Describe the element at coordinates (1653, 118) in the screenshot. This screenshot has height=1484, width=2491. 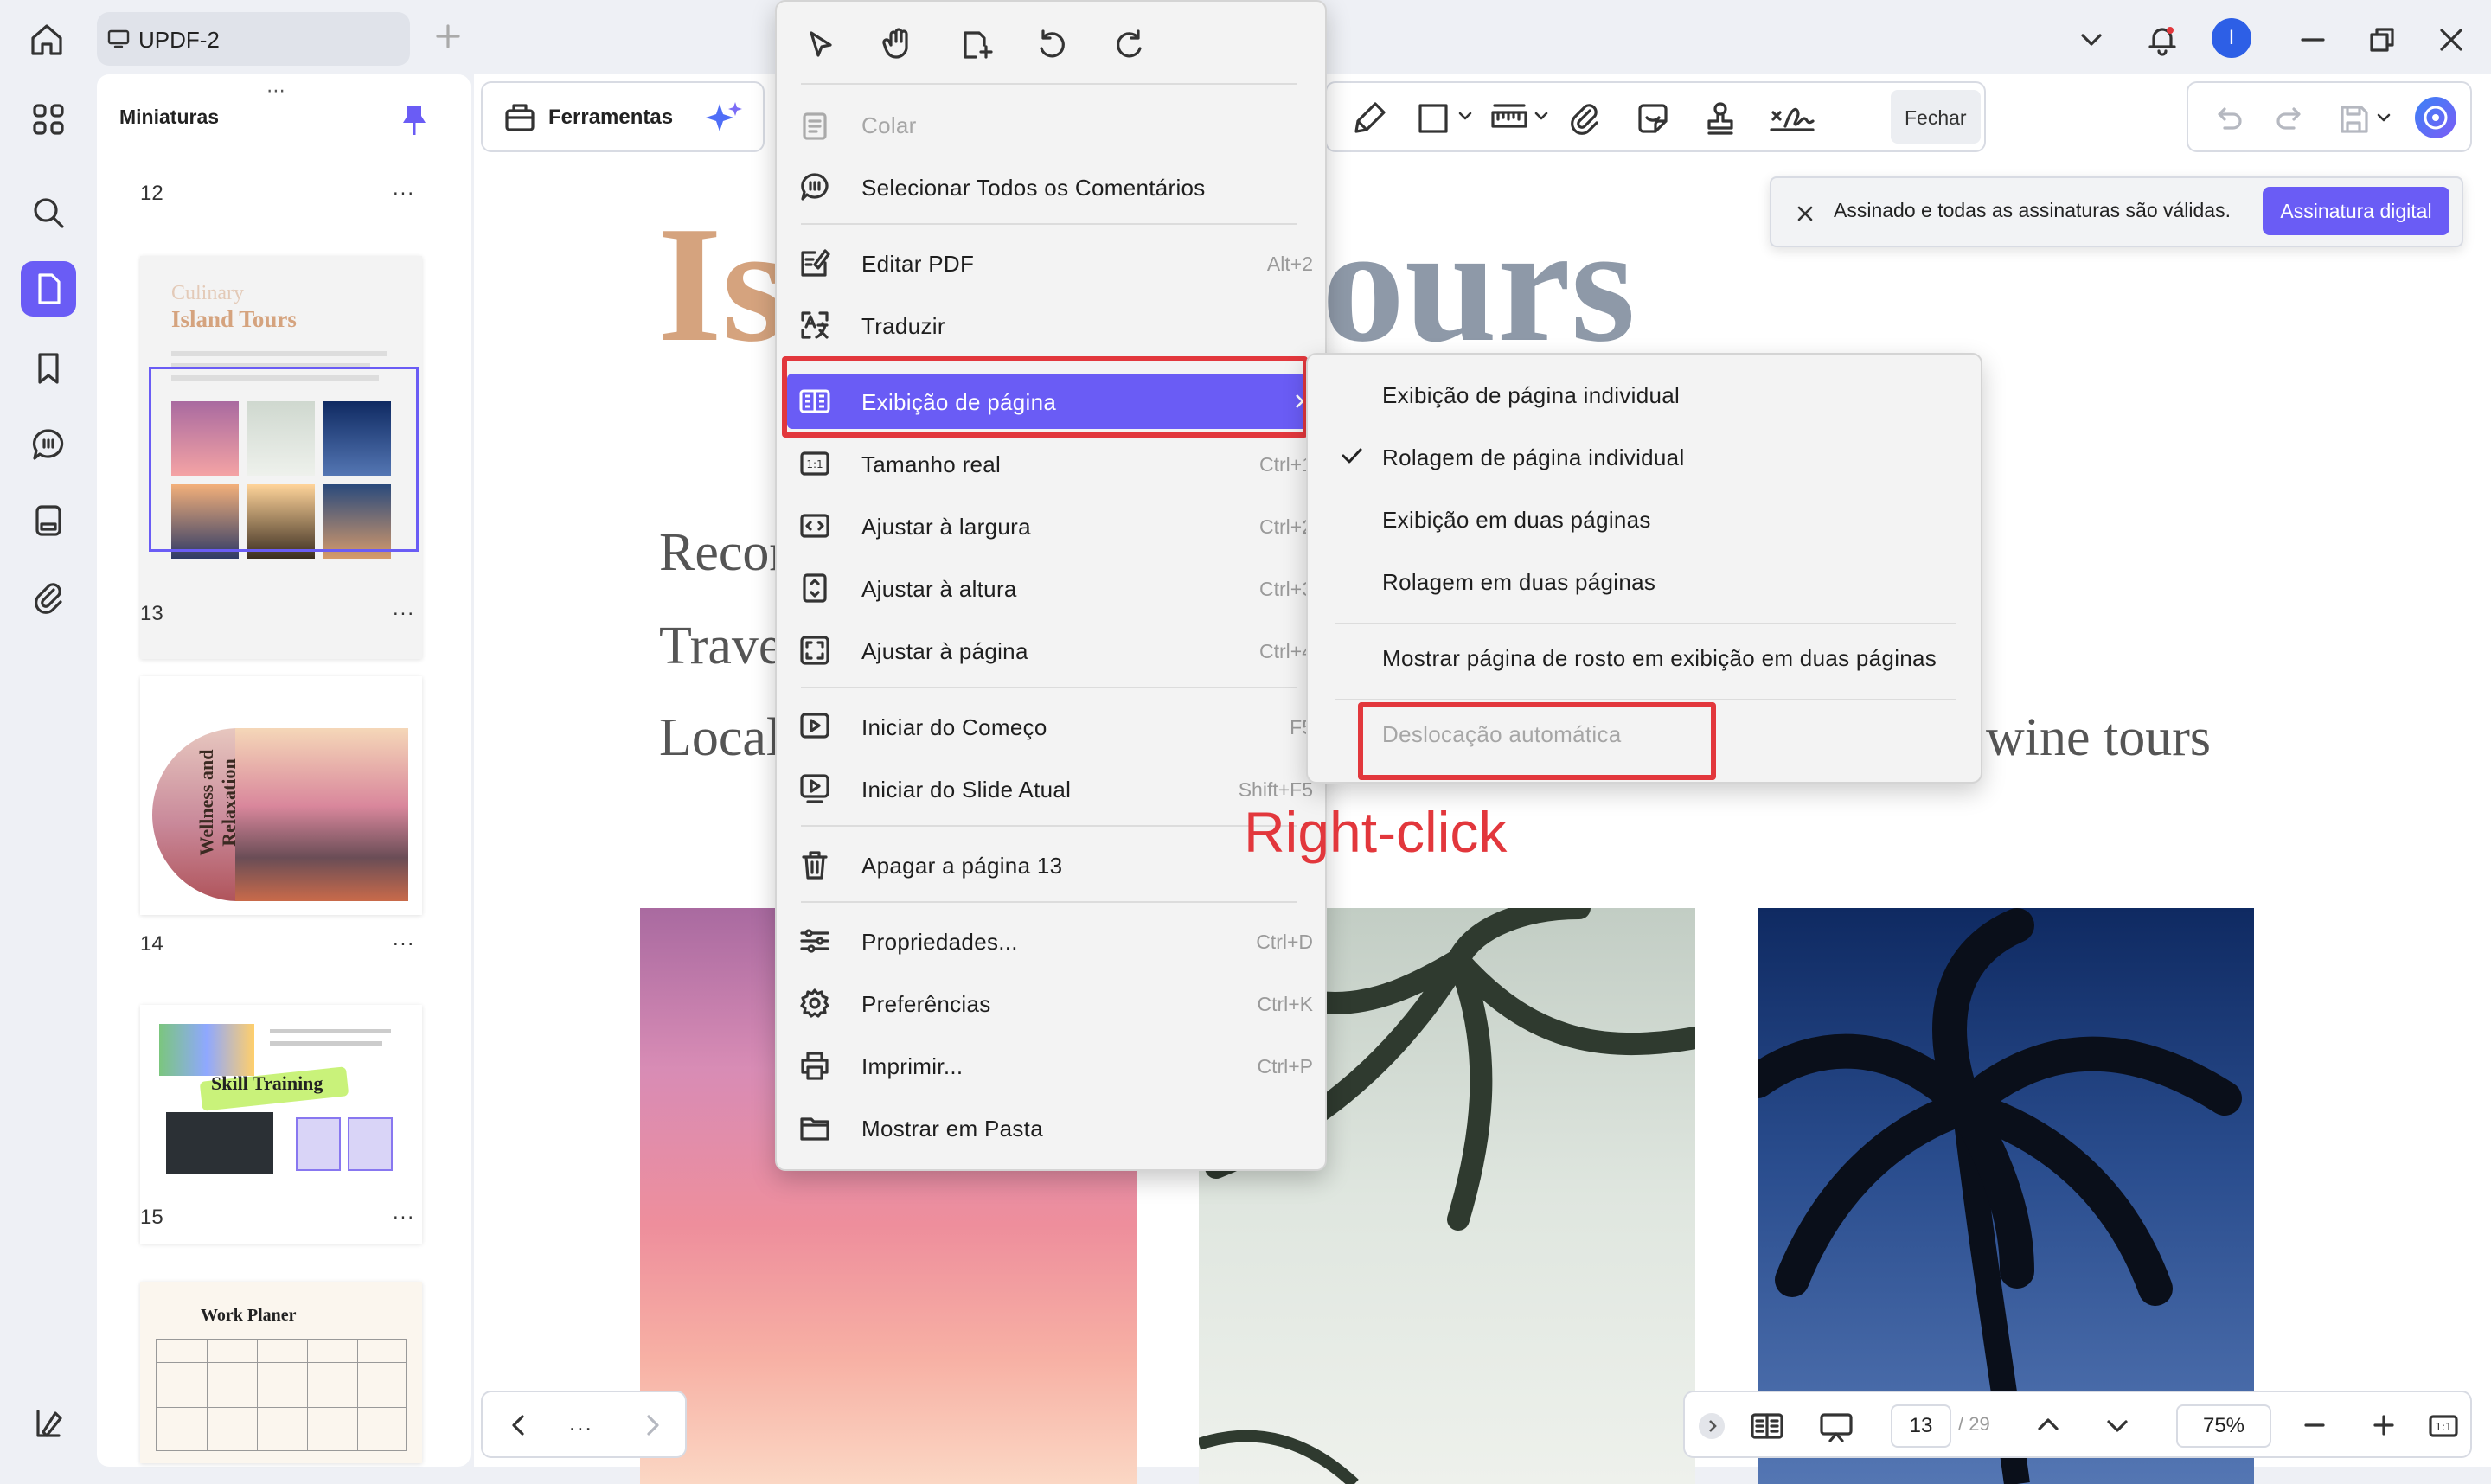
I see `sticker-icon` at that location.